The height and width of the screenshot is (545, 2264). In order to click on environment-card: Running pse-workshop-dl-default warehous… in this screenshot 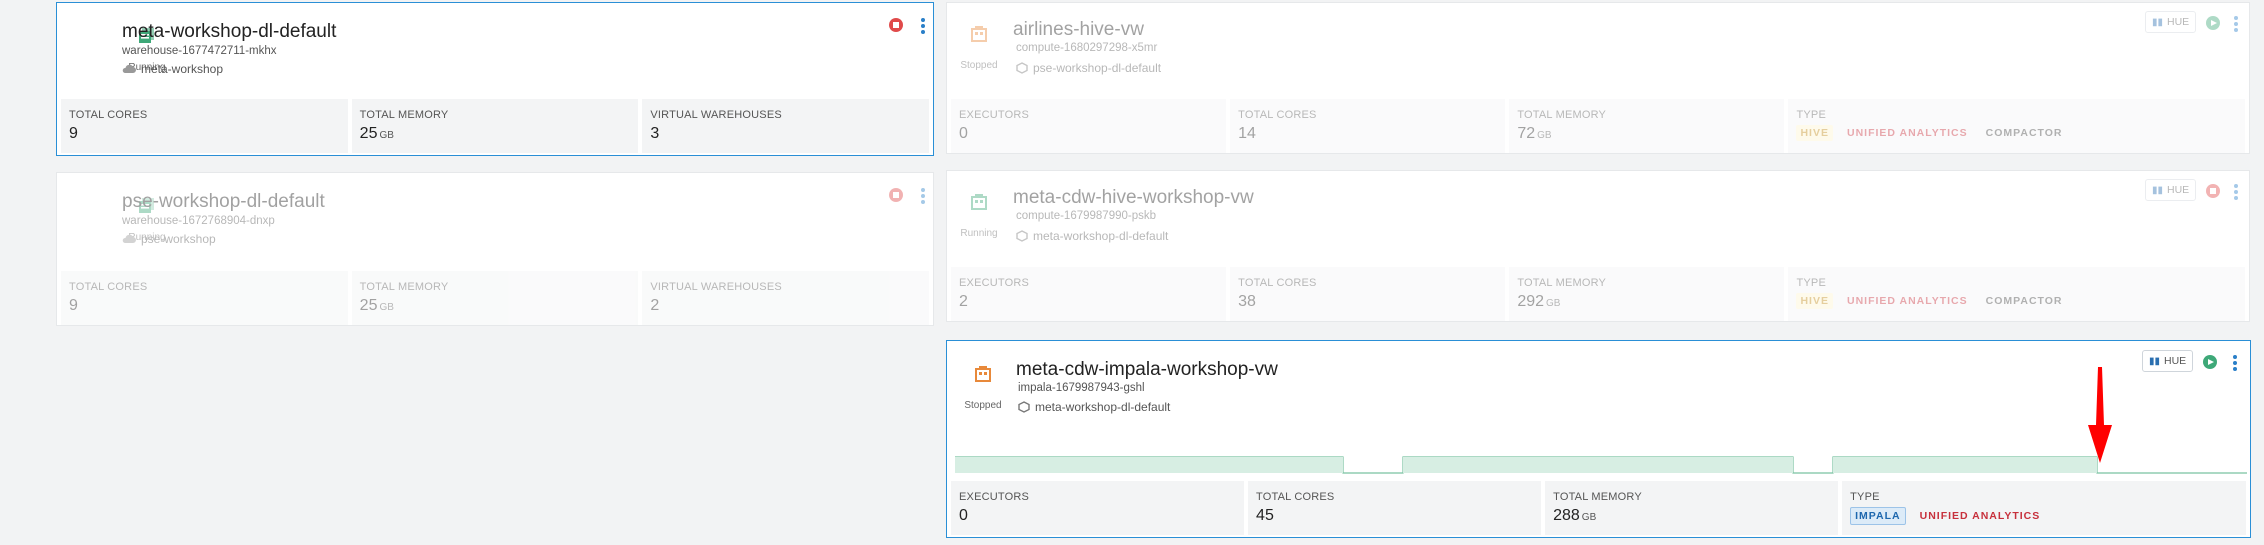, I will do `click(495, 249)`.